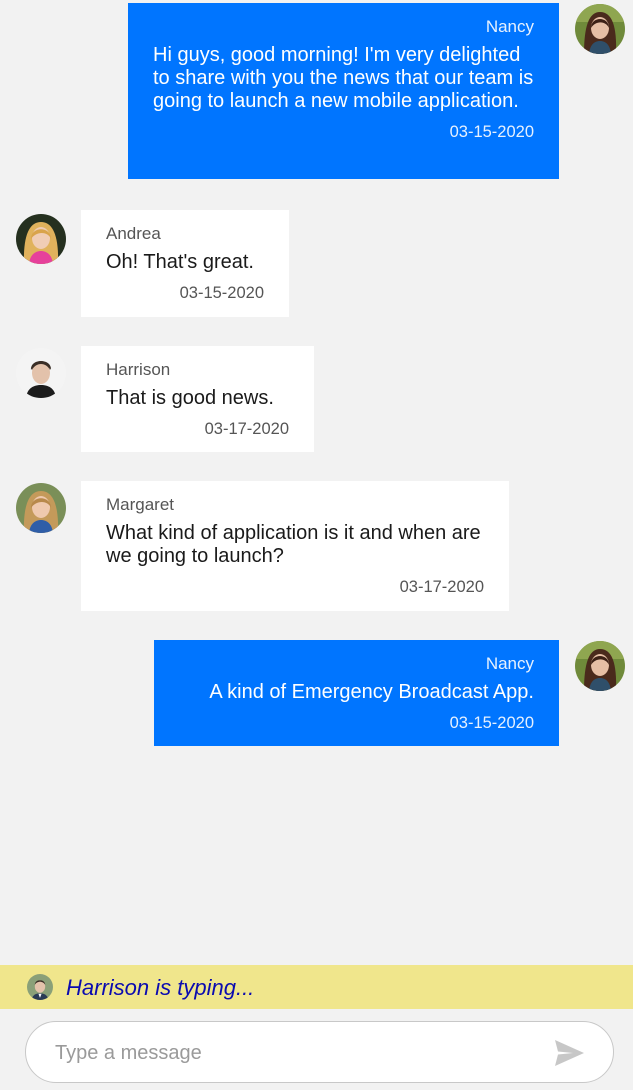  What do you see at coordinates (180, 262) in the screenshot?
I see `message-text: Oh! That's great.` at bounding box center [180, 262].